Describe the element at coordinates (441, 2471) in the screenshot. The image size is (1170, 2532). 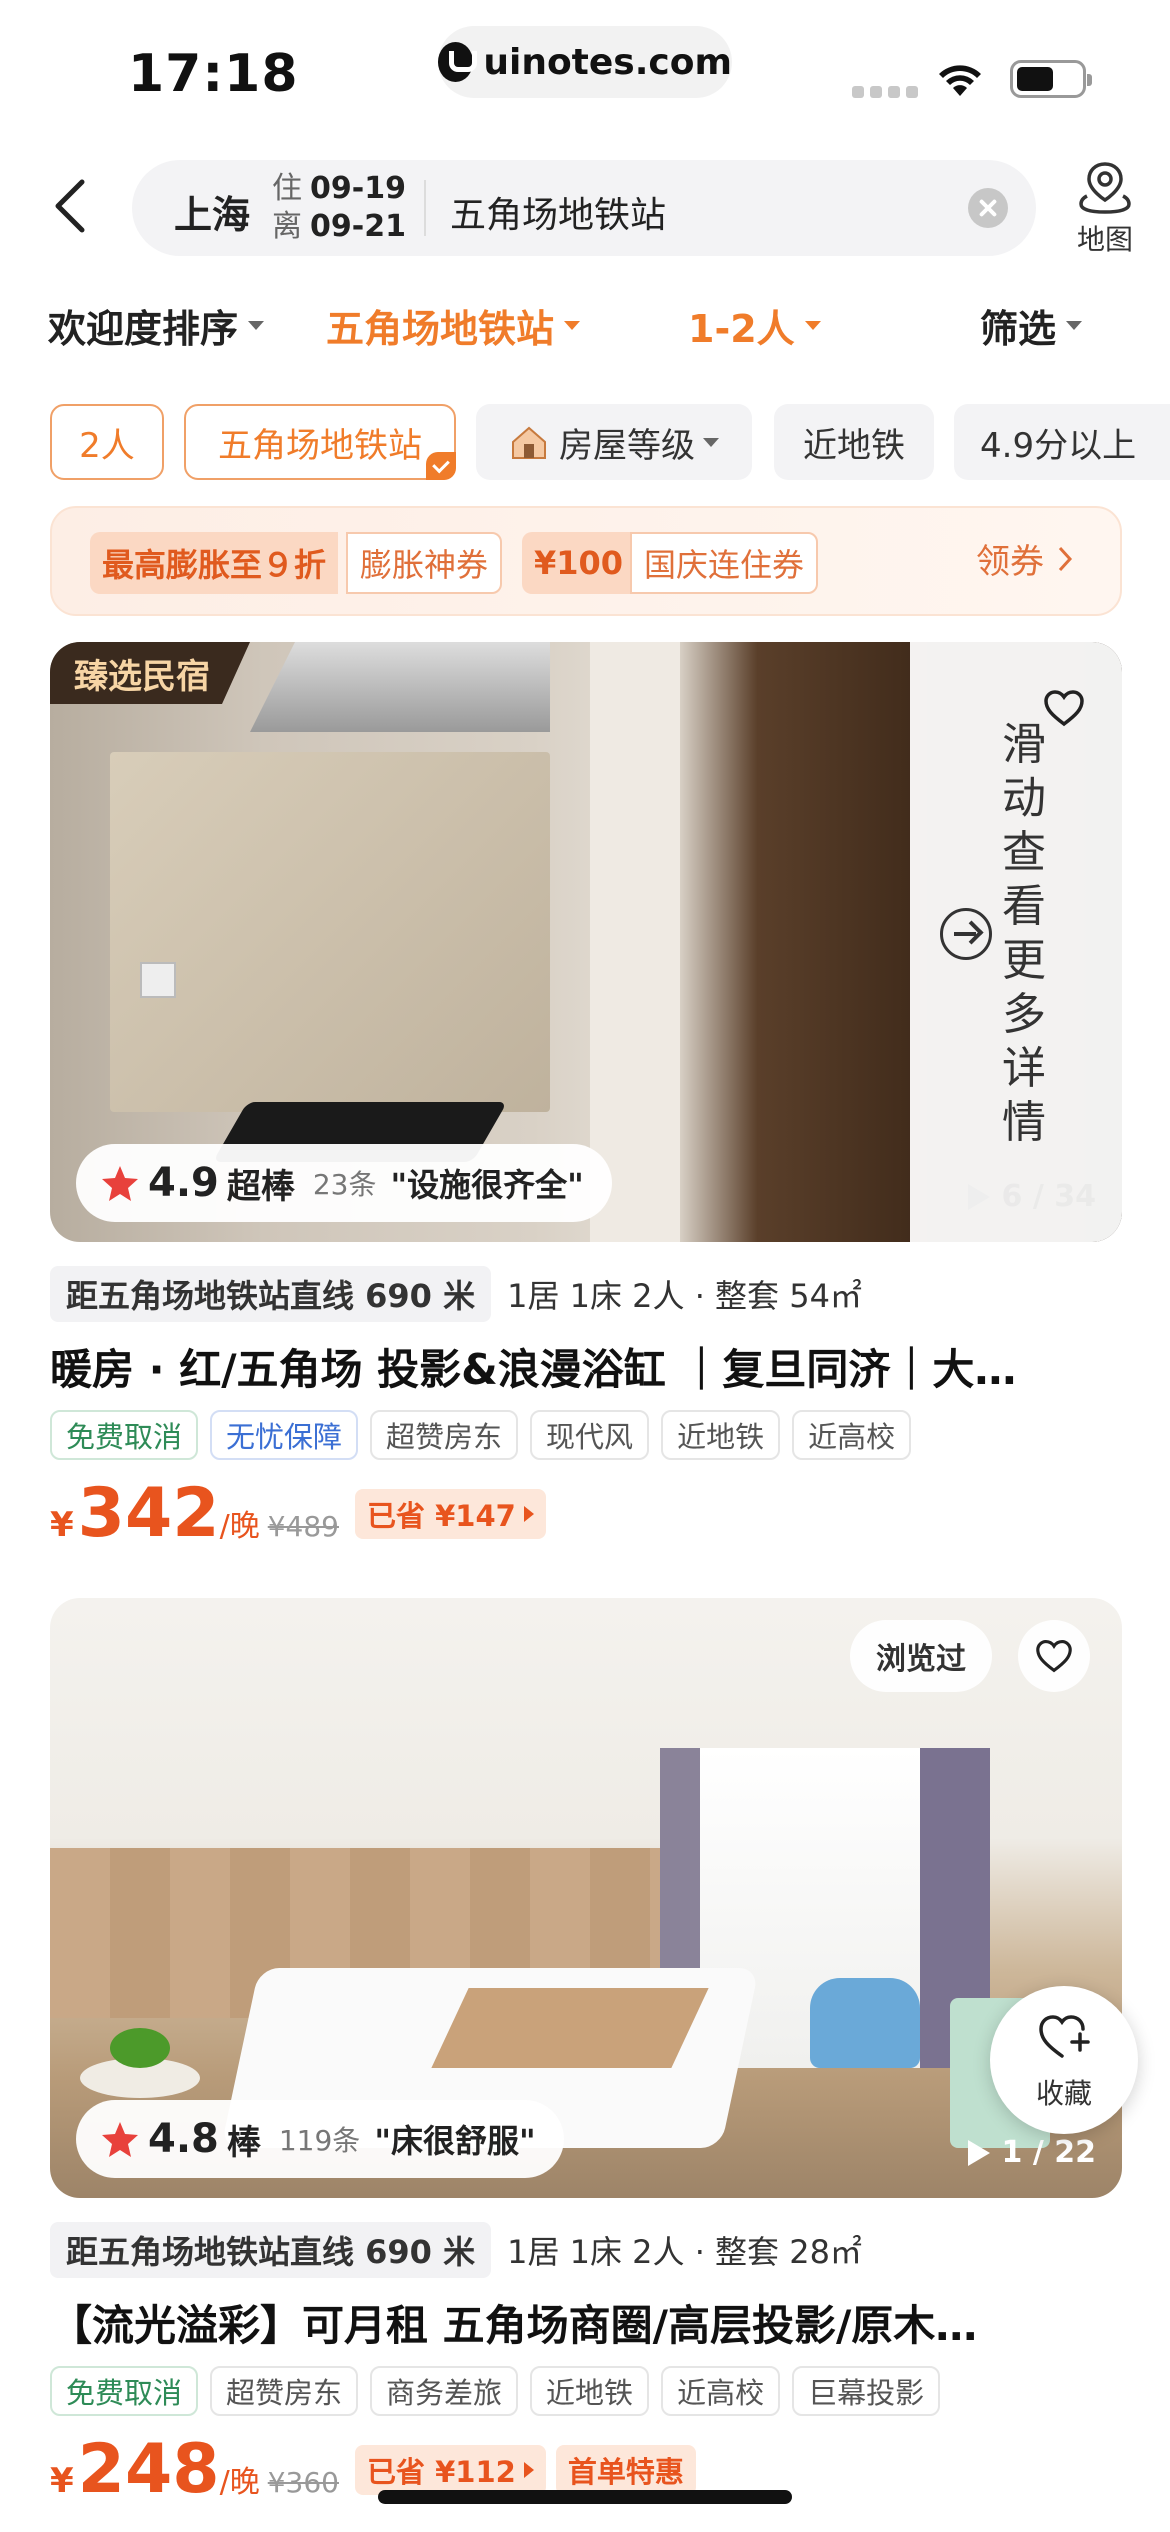
I see `saved-label: 已省 ¥112` at that location.